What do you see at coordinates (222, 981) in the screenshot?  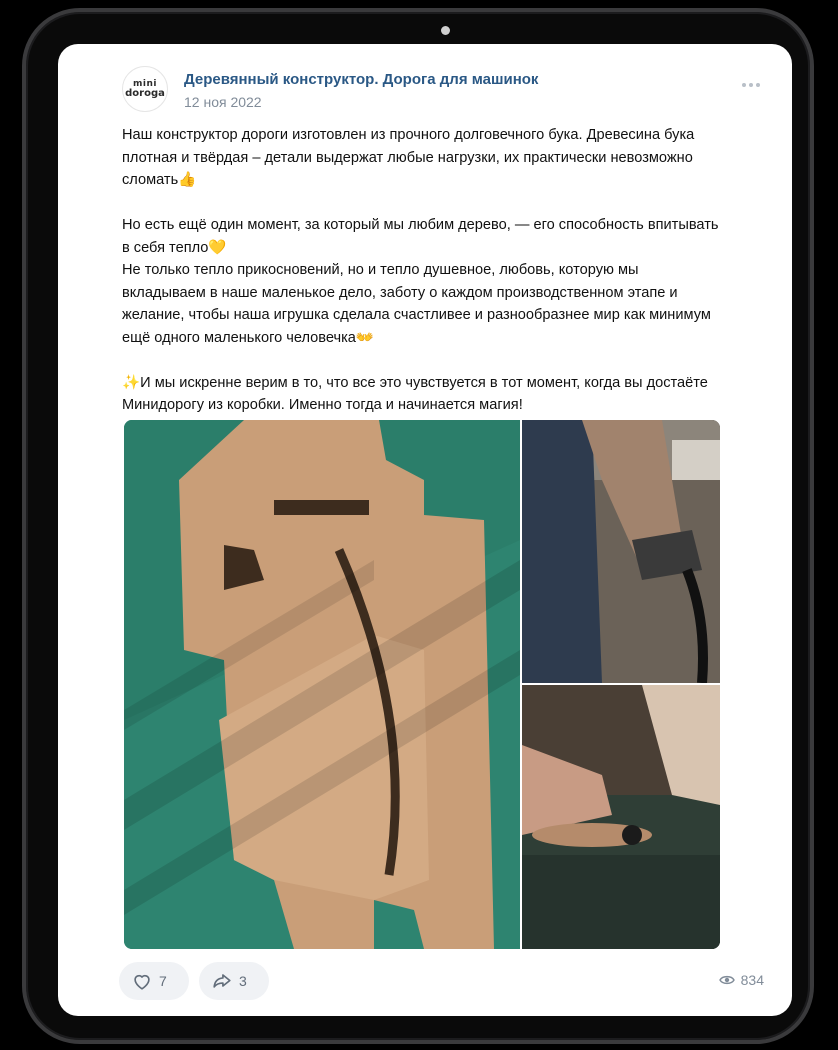 I see `share-icon` at bounding box center [222, 981].